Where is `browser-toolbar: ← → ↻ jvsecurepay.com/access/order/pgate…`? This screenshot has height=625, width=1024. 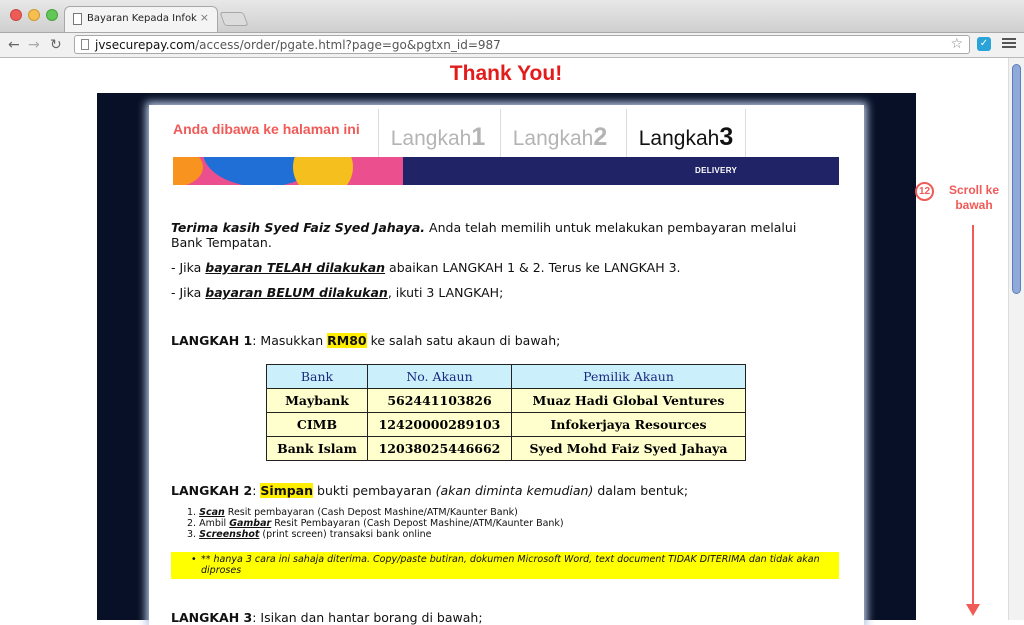
browser-toolbar: ← → ↻ jvsecurepay.com/access/order/pgate… is located at coordinates (512, 45).